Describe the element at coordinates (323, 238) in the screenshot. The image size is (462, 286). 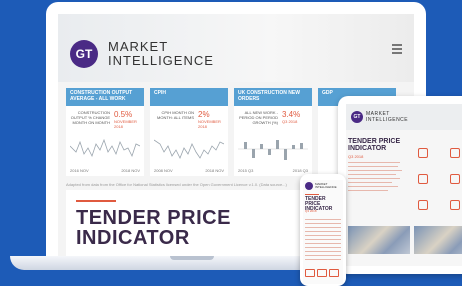
I see `phone-body-text` at that location.